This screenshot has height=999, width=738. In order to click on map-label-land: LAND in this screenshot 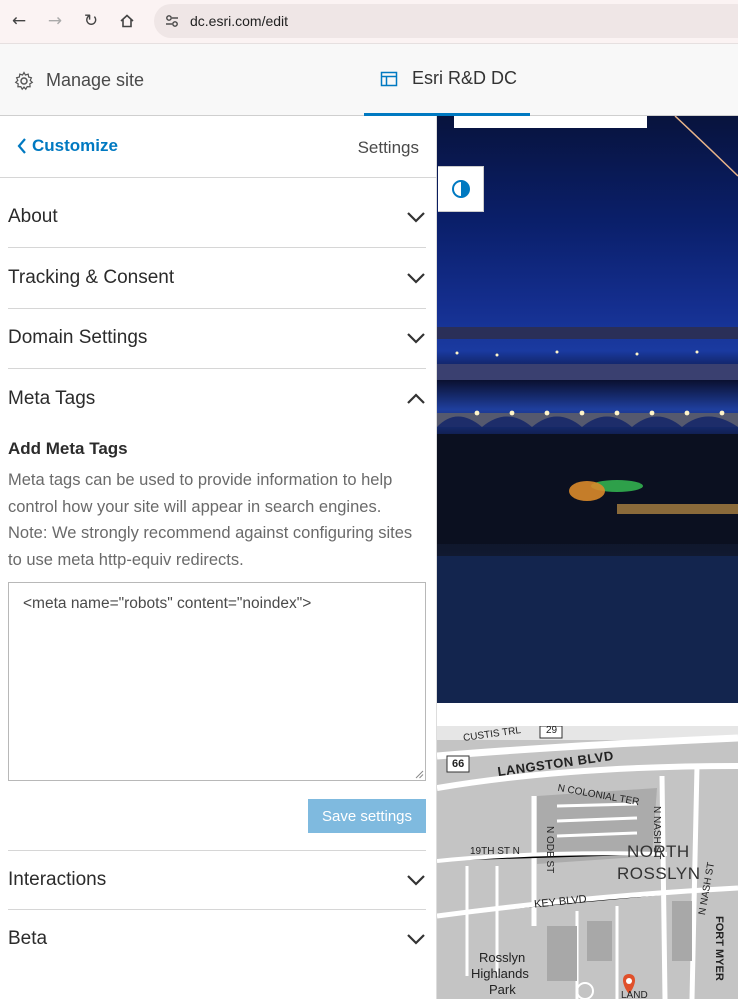, I will do `click(634, 994)`.